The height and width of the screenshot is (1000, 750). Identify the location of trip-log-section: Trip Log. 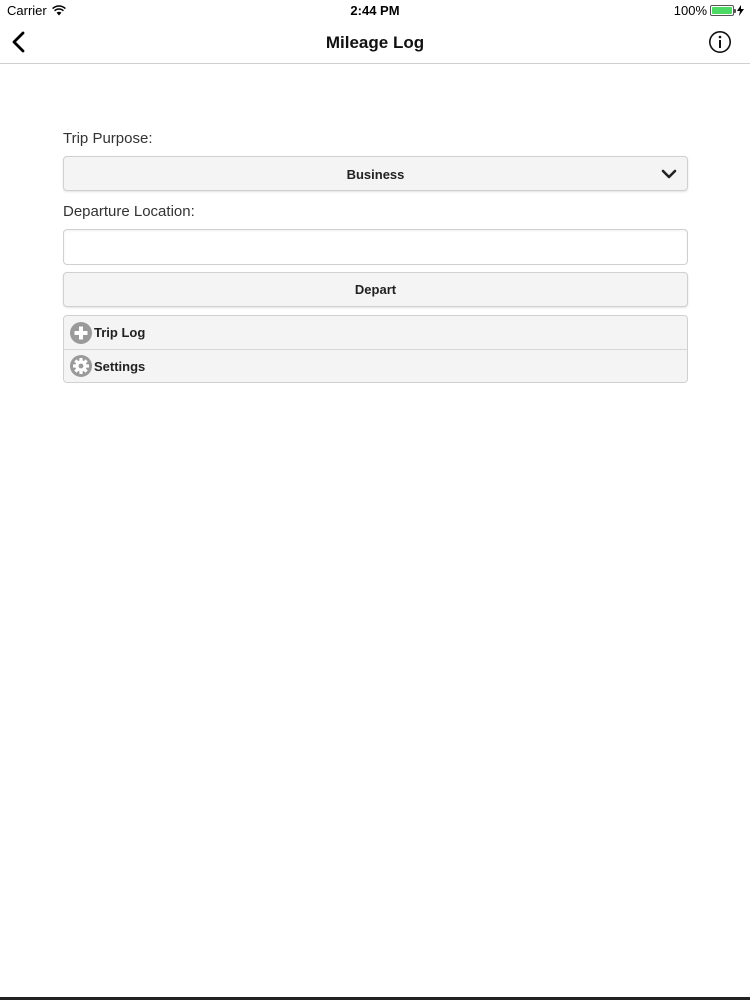
(375, 332).